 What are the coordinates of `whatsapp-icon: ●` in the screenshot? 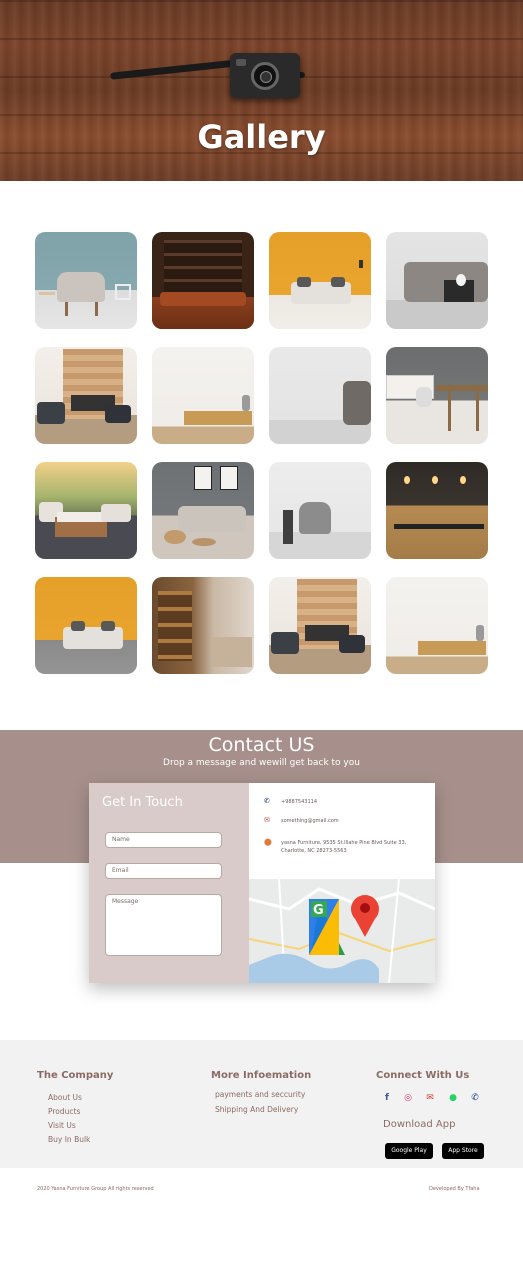 It's located at (453, 1098).